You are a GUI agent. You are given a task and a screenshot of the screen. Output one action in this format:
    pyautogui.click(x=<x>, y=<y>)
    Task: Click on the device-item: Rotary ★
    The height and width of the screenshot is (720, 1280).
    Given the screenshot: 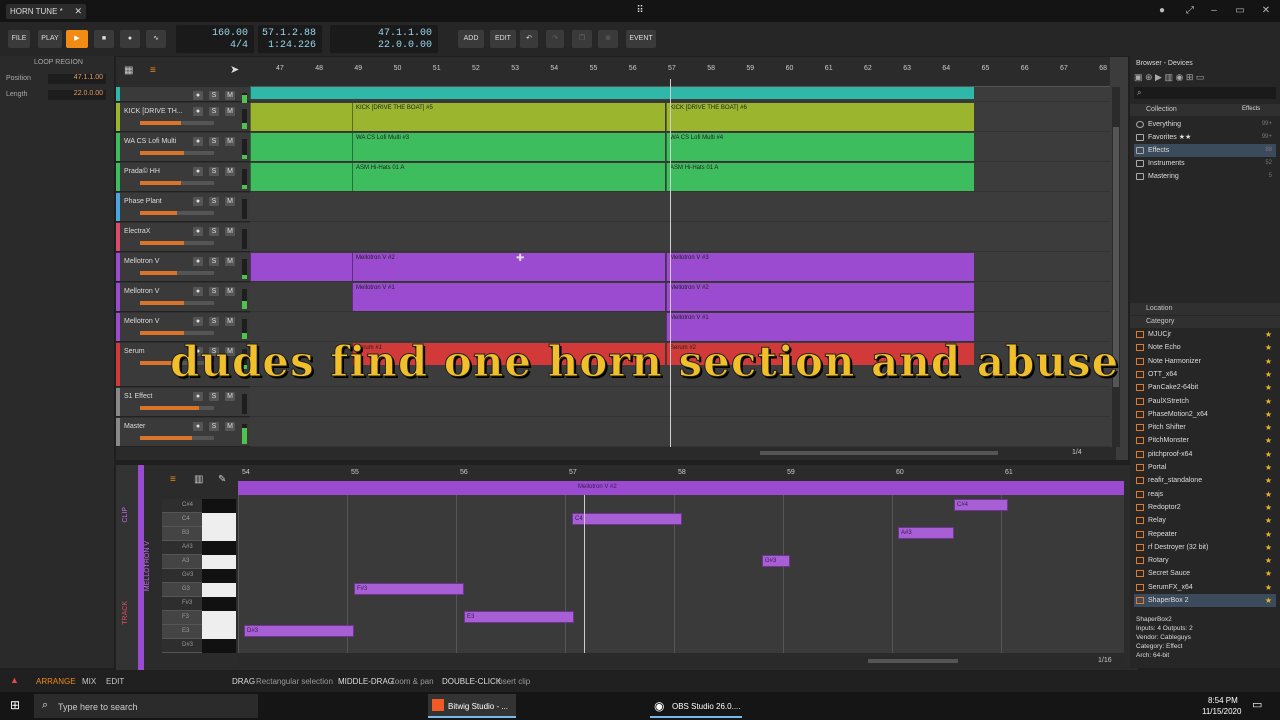 What is the action you would take?
    pyautogui.click(x=1205, y=560)
    